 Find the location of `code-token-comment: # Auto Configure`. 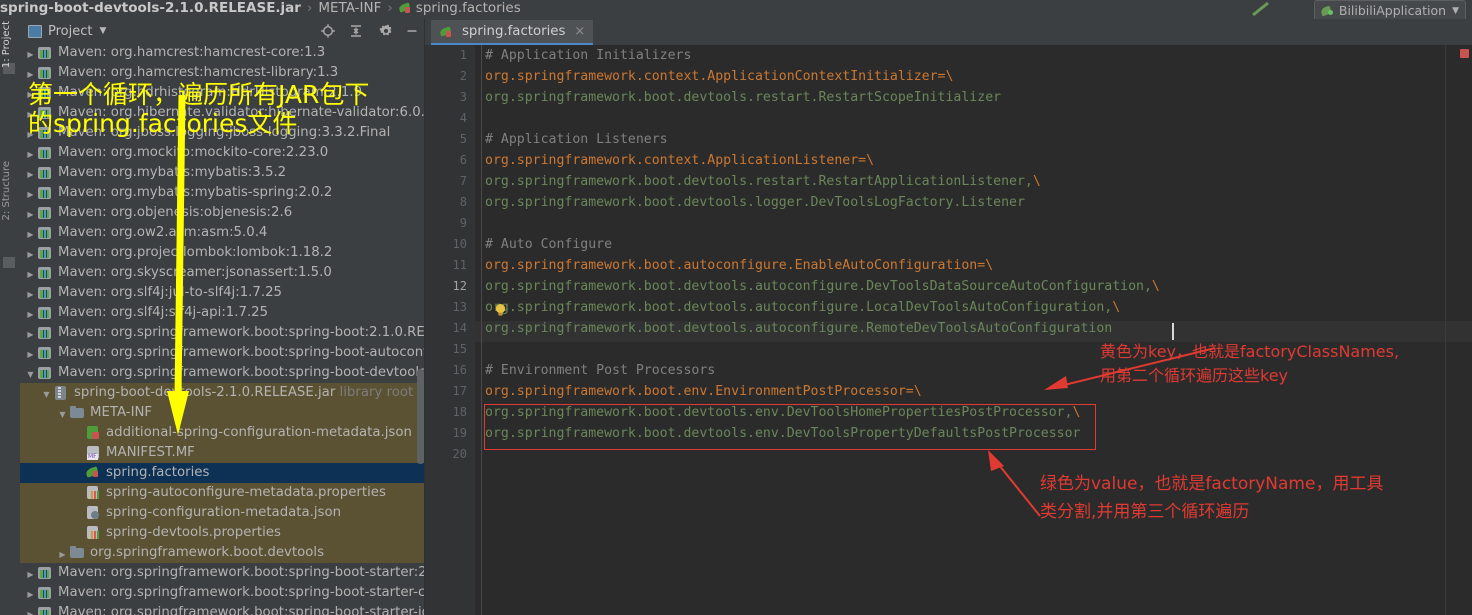

code-token-comment: # Auto Configure is located at coordinates (549, 244).